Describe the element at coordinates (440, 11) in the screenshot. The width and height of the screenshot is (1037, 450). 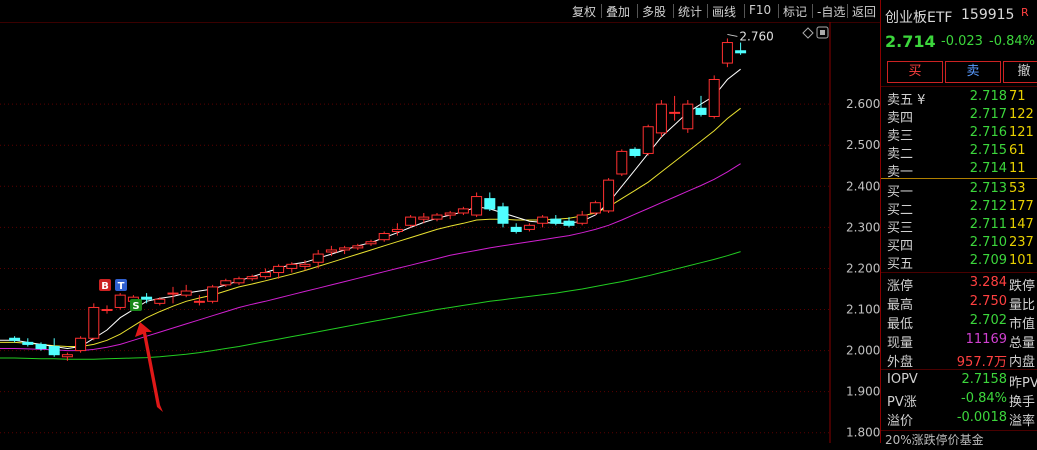
I see `chart-toolbar: 复权 叠加 多股 统计 画线 F10 标记 -自选 返回` at that location.